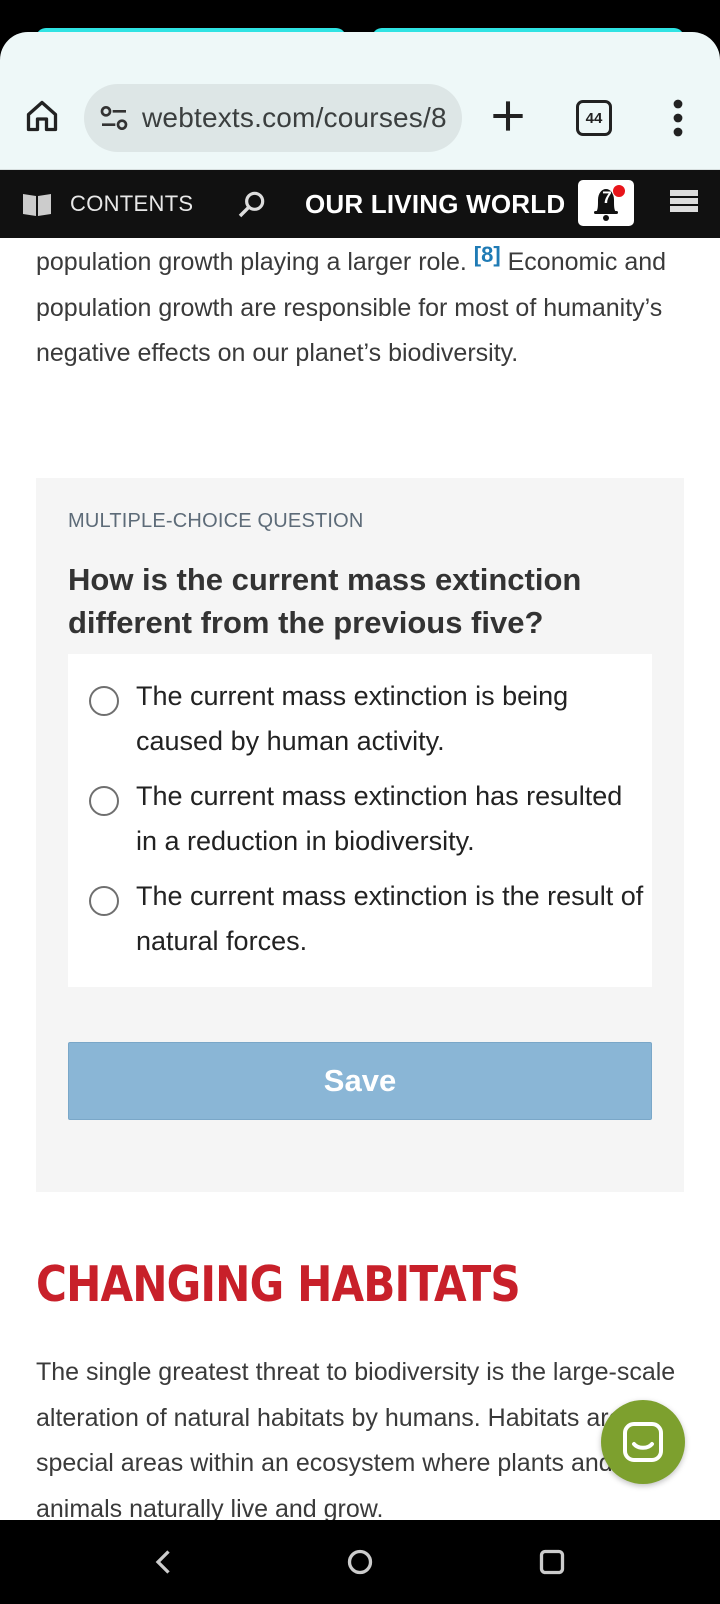  I want to click on browser-toolbar: webtexts.com/courses/8 44, so click(360, 101).